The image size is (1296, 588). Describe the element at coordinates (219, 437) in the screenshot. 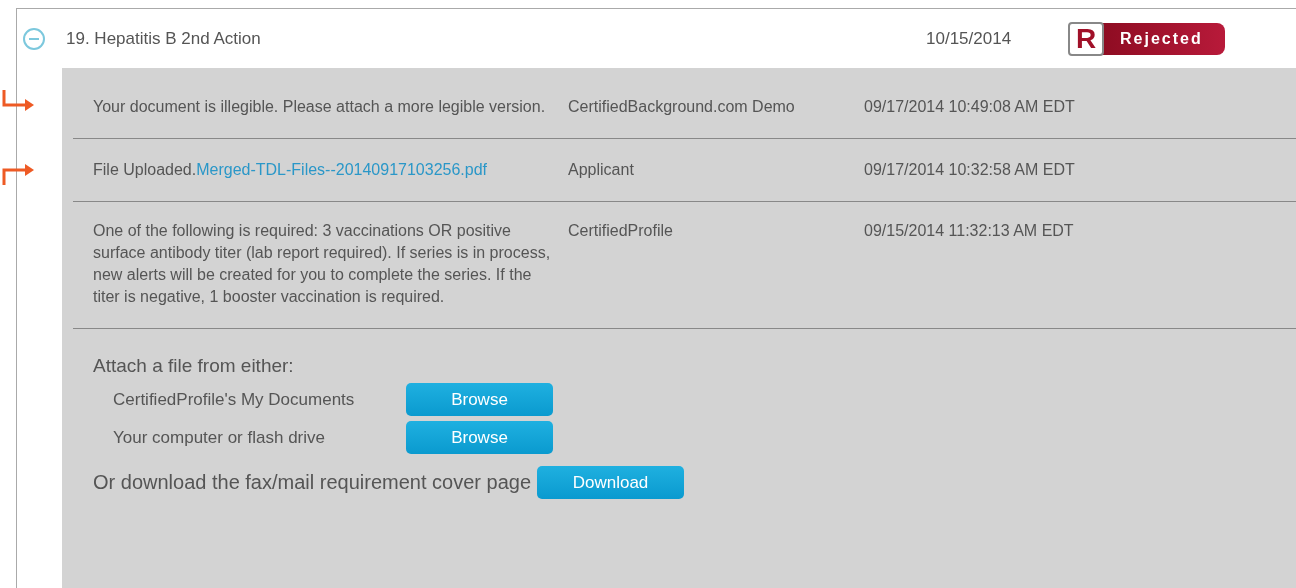

I see `source-label: Your computer or flash drive` at that location.